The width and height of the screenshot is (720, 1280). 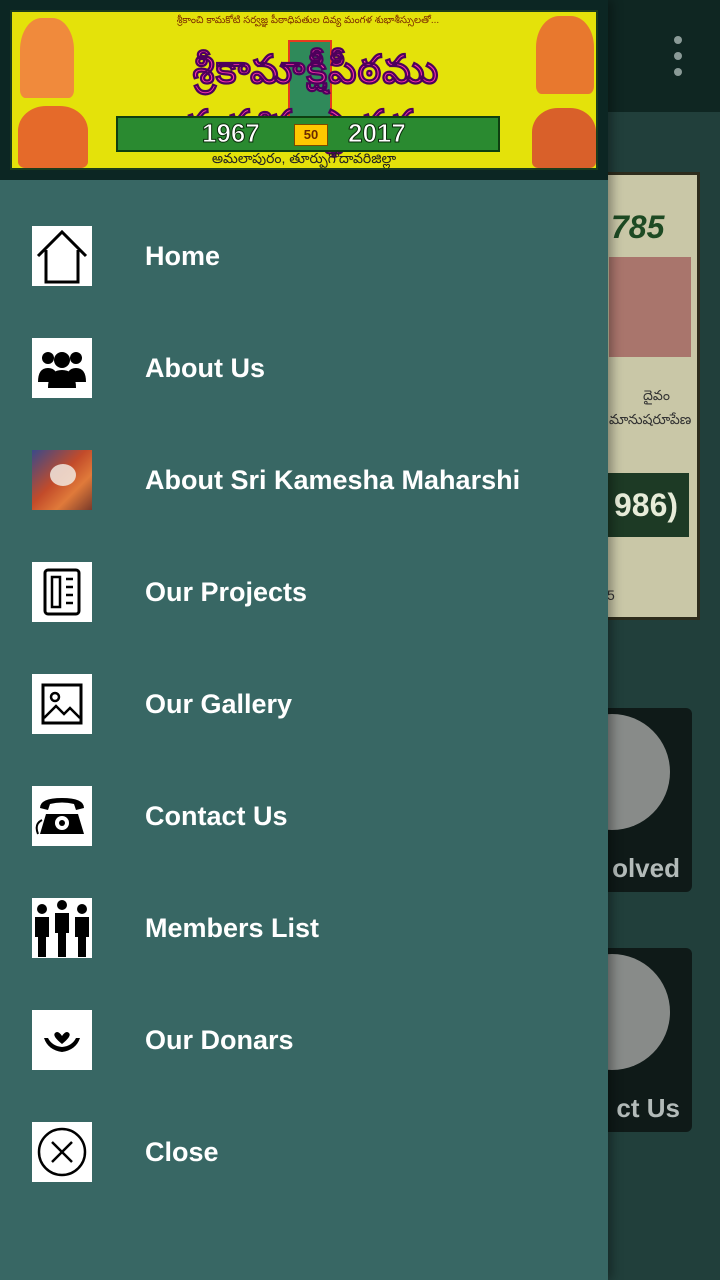 What do you see at coordinates (219, 704) in the screenshot?
I see `menu-item-label: Our Gallery` at bounding box center [219, 704].